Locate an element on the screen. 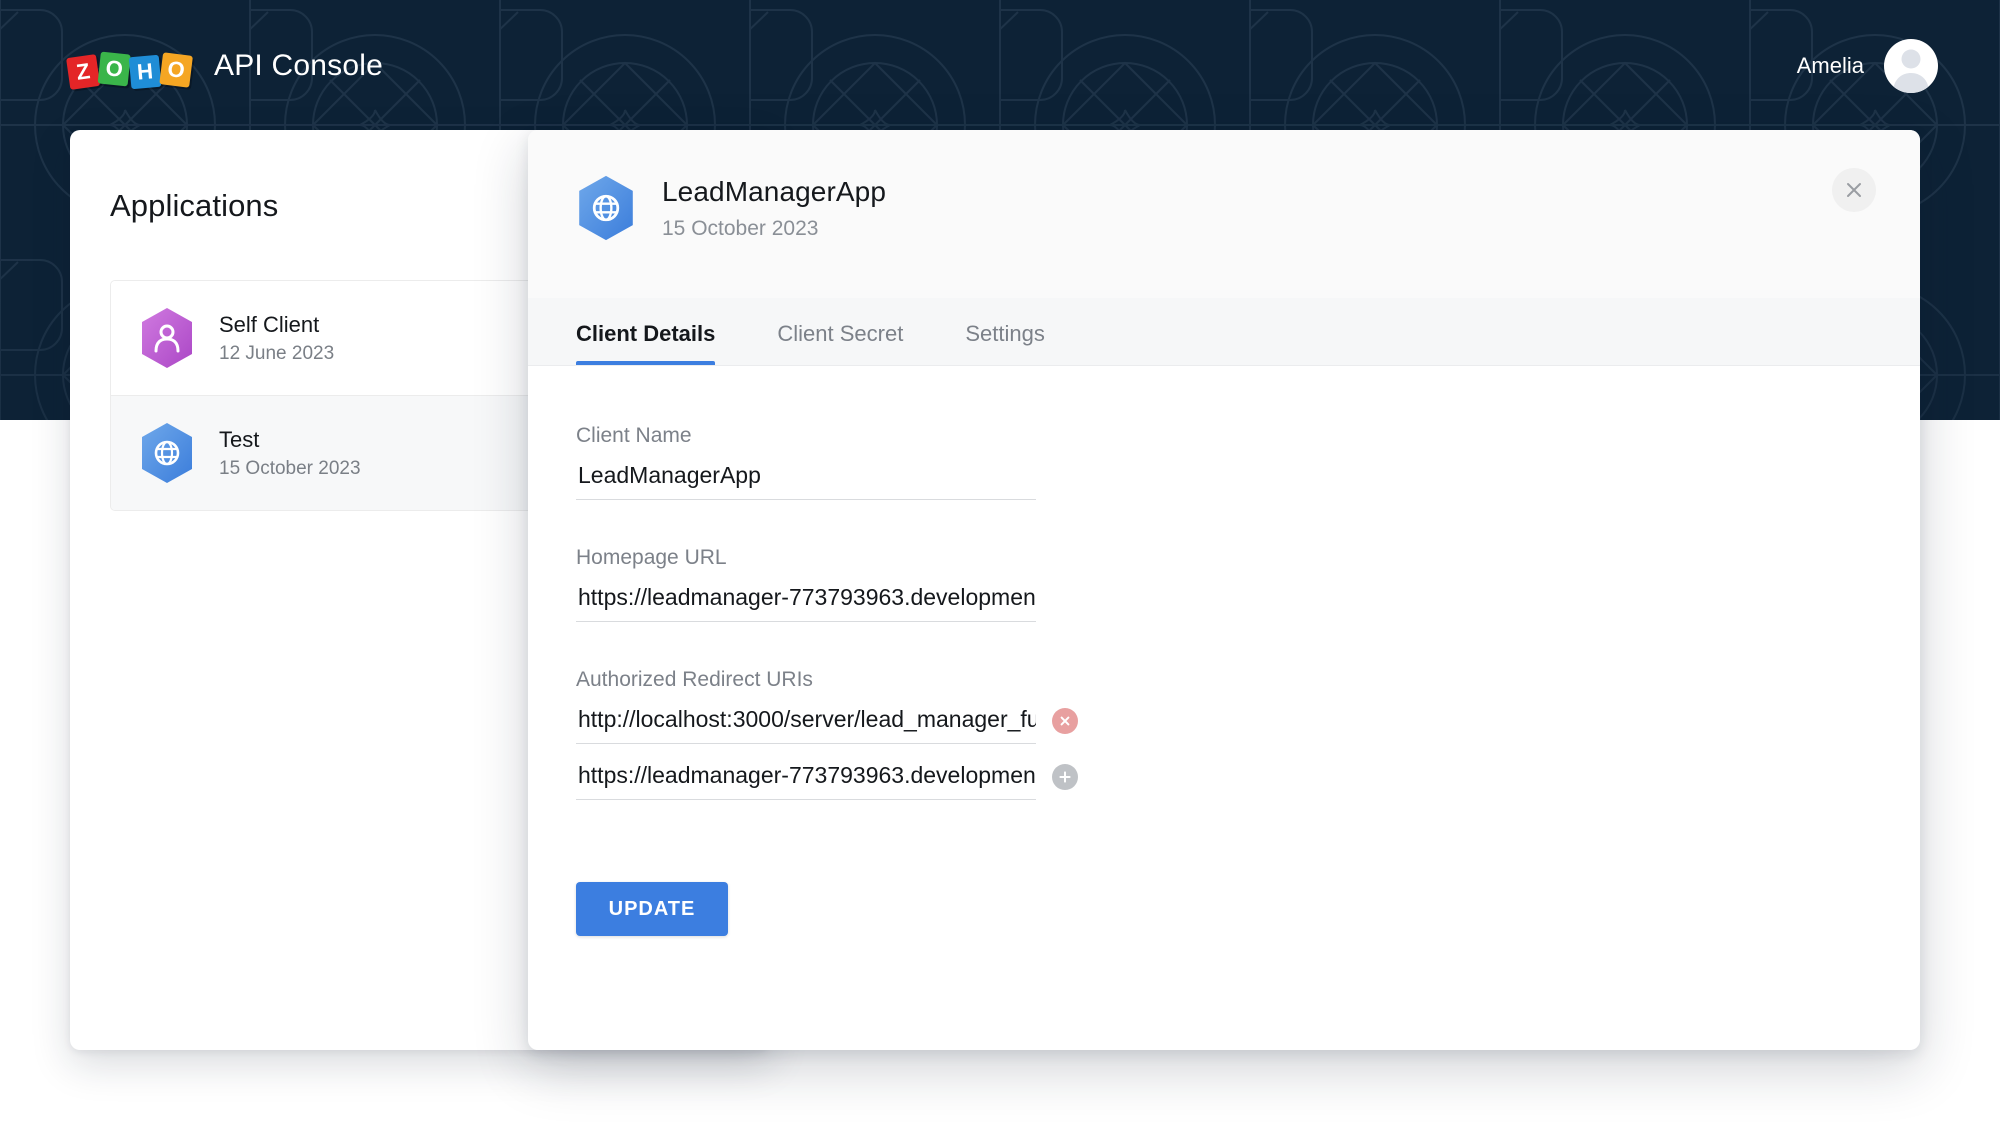 The height and width of the screenshot is (1132, 2000). avatar is located at coordinates (1911, 66).